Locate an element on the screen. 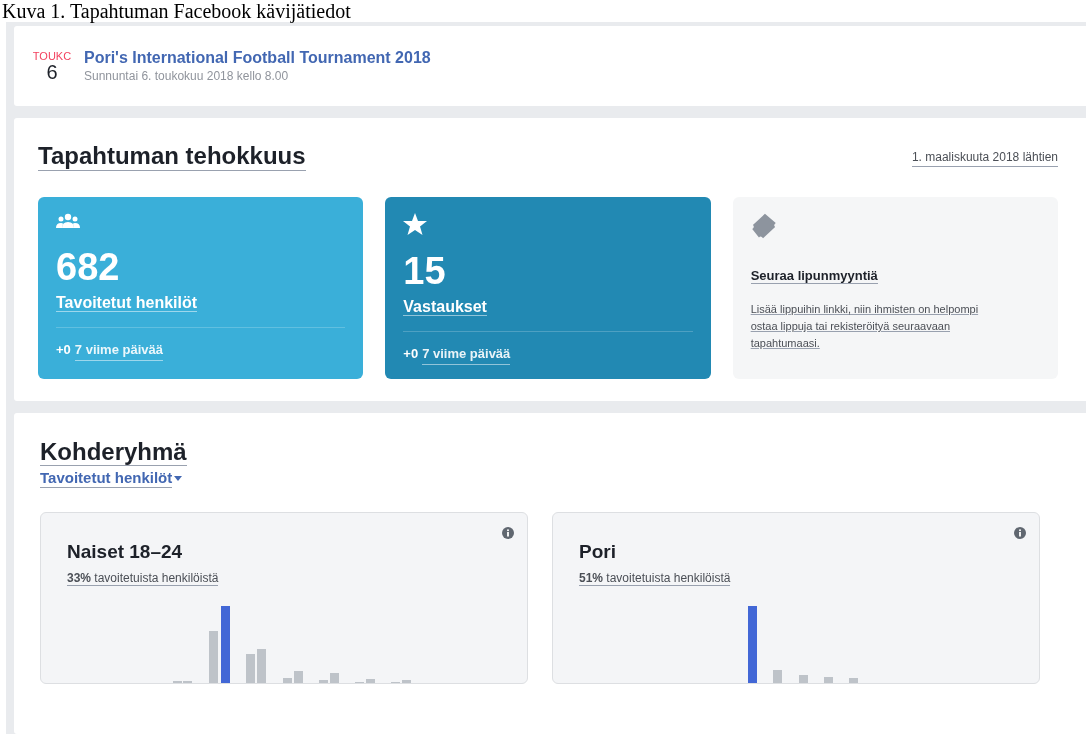 The image size is (1086, 734). section-title: Kohderyhmä is located at coordinates (113, 451).